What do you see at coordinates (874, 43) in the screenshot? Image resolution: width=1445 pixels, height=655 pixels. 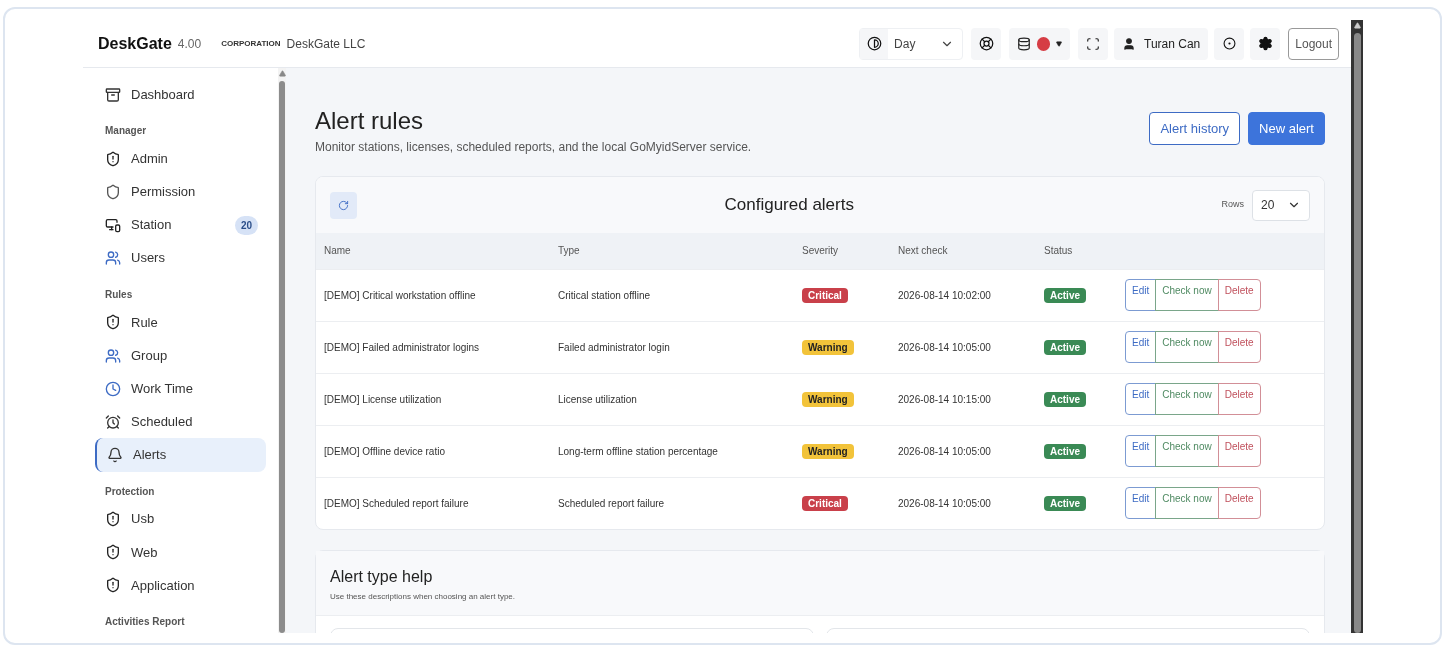 I see `contrast-icon` at bounding box center [874, 43].